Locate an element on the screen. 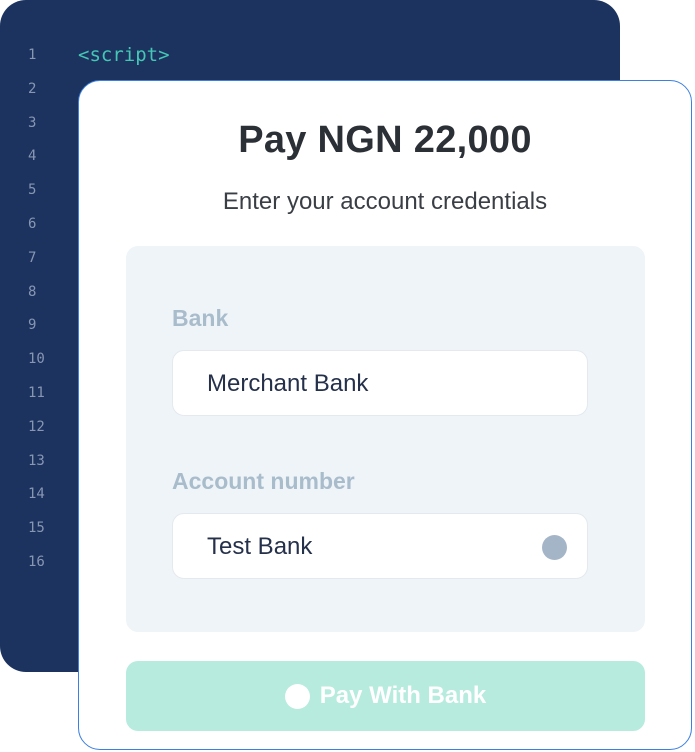 The image size is (695, 752). status-dot-icon is located at coordinates (554, 547).